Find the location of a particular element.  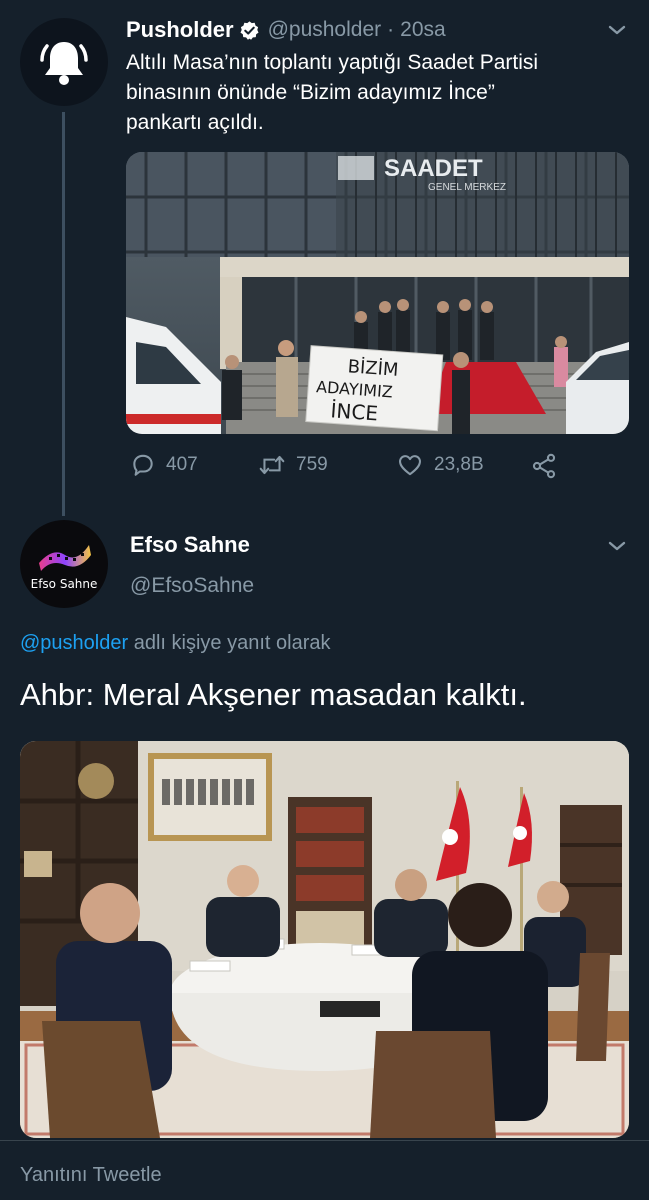

reply-mention-link: @pusholder is located at coordinates (74, 643).